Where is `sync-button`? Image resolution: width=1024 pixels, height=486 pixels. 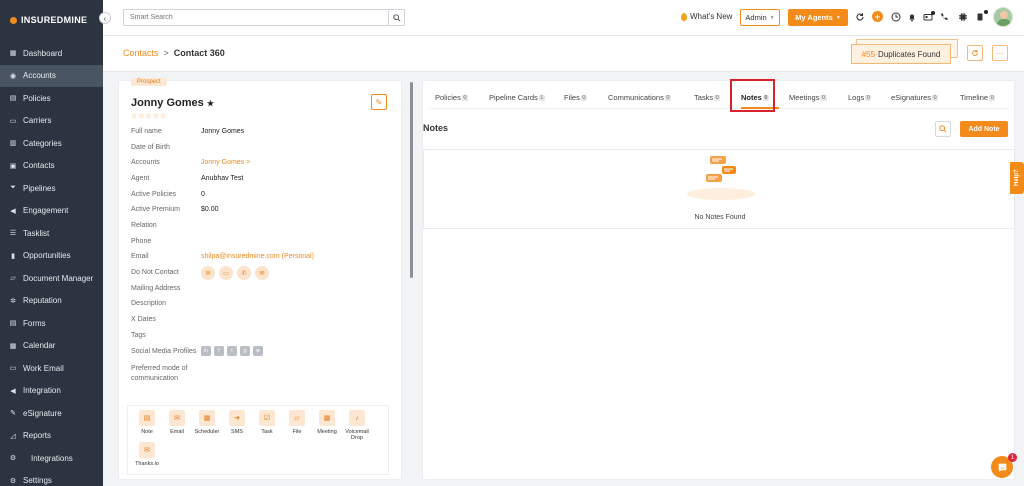 sync-button is located at coordinates (975, 53).